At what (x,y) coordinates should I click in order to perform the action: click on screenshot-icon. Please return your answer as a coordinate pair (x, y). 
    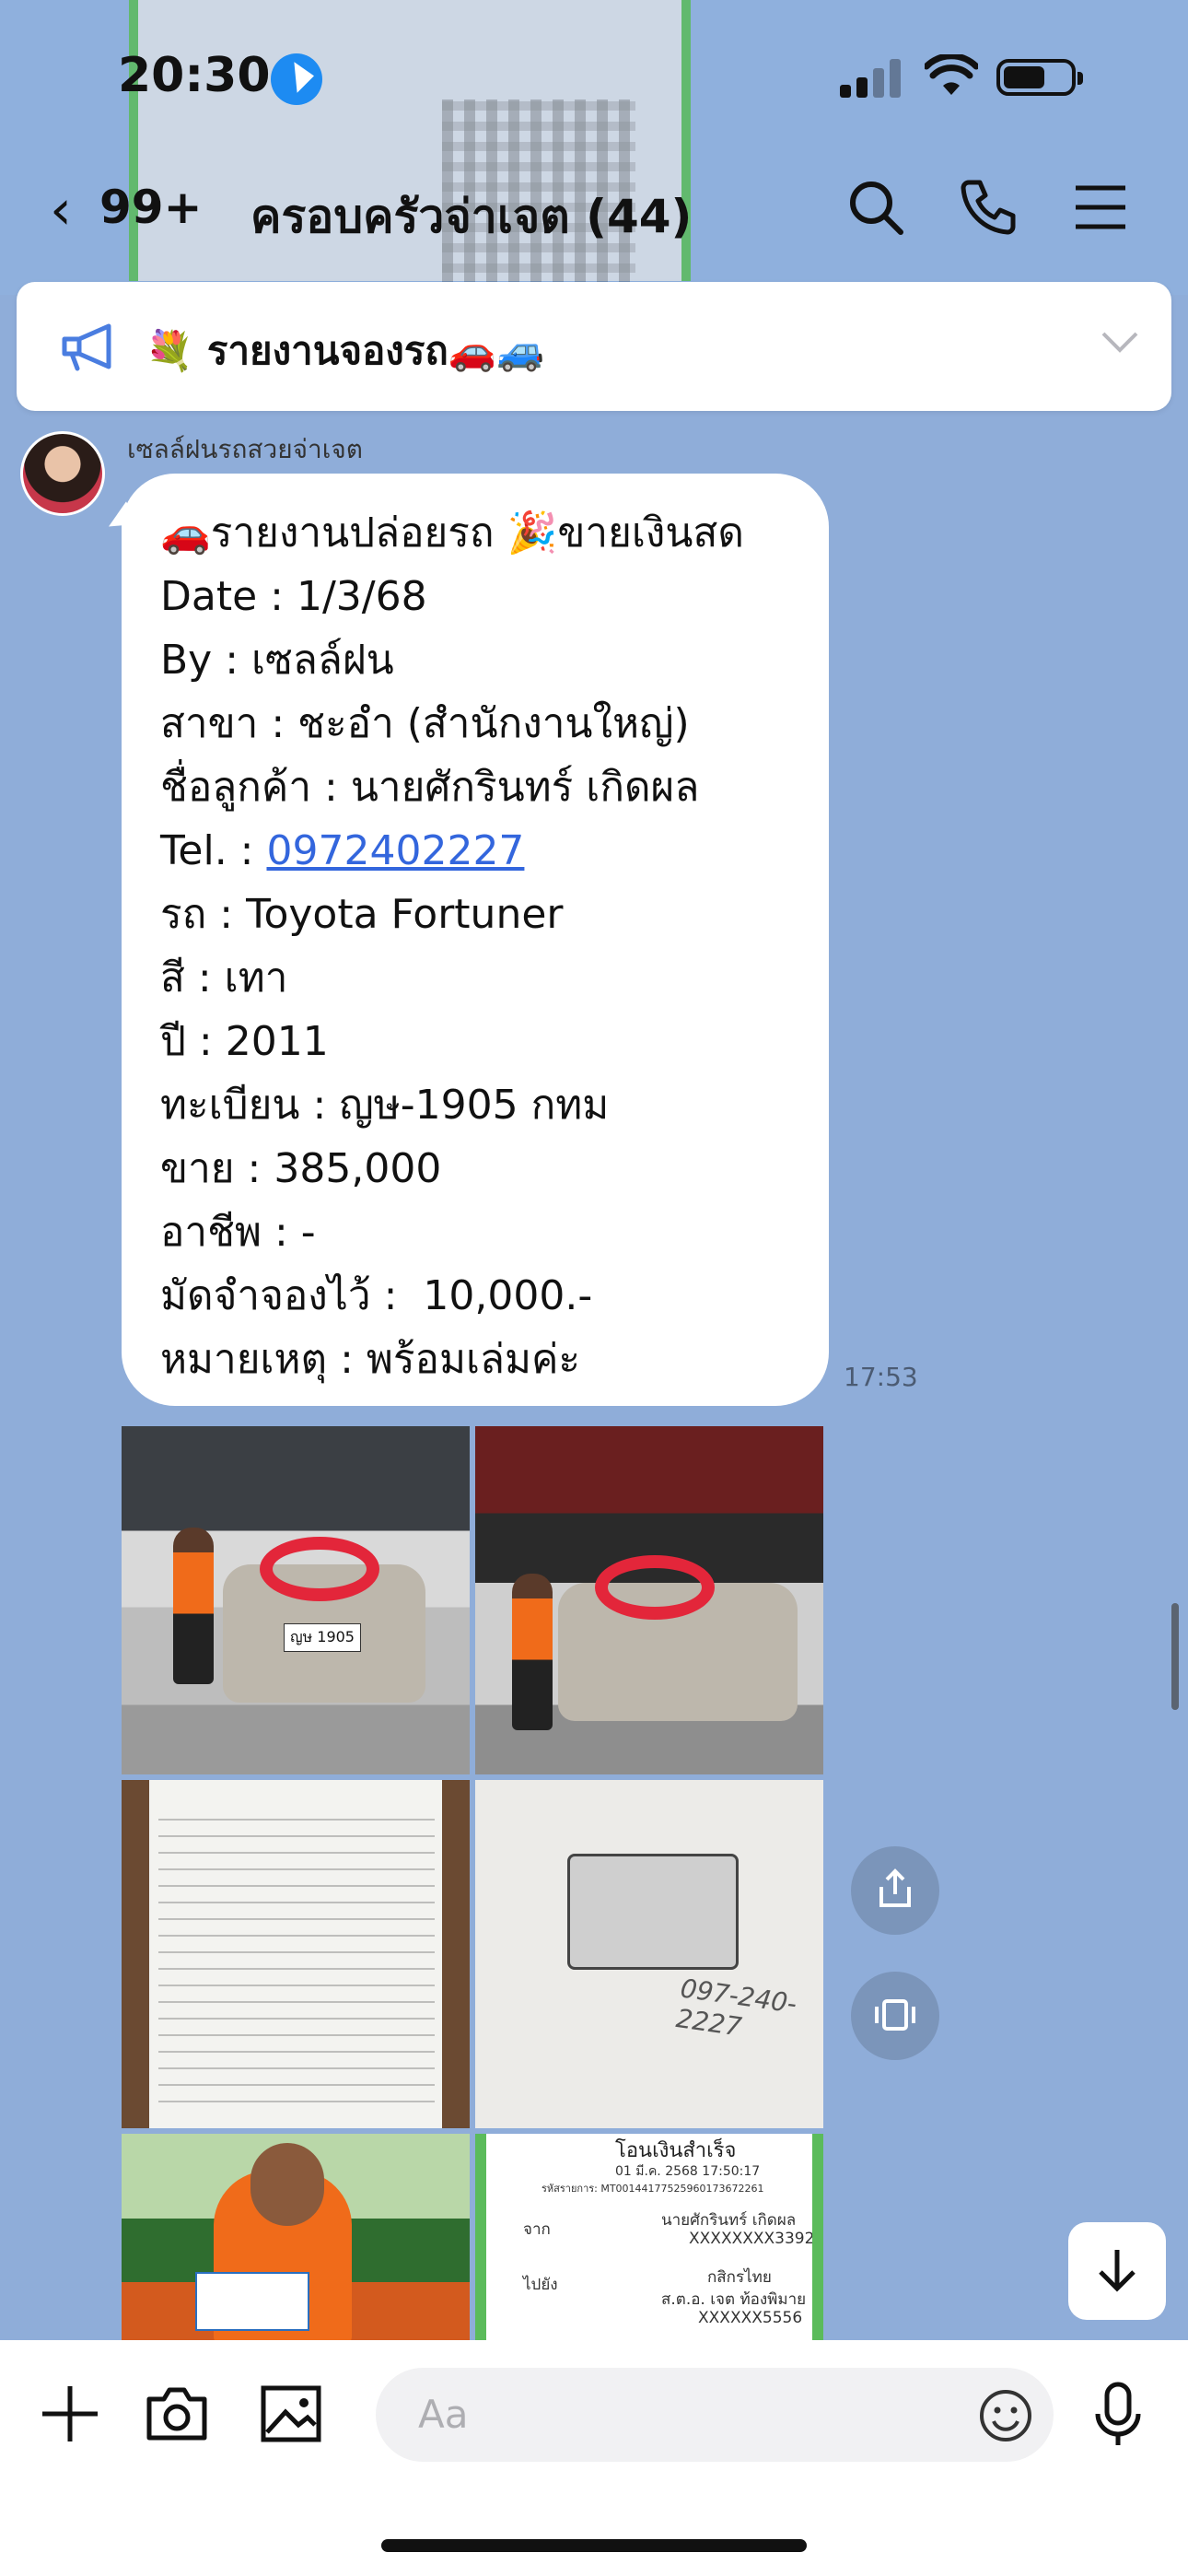
    Looking at the image, I should click on (895, 2016).